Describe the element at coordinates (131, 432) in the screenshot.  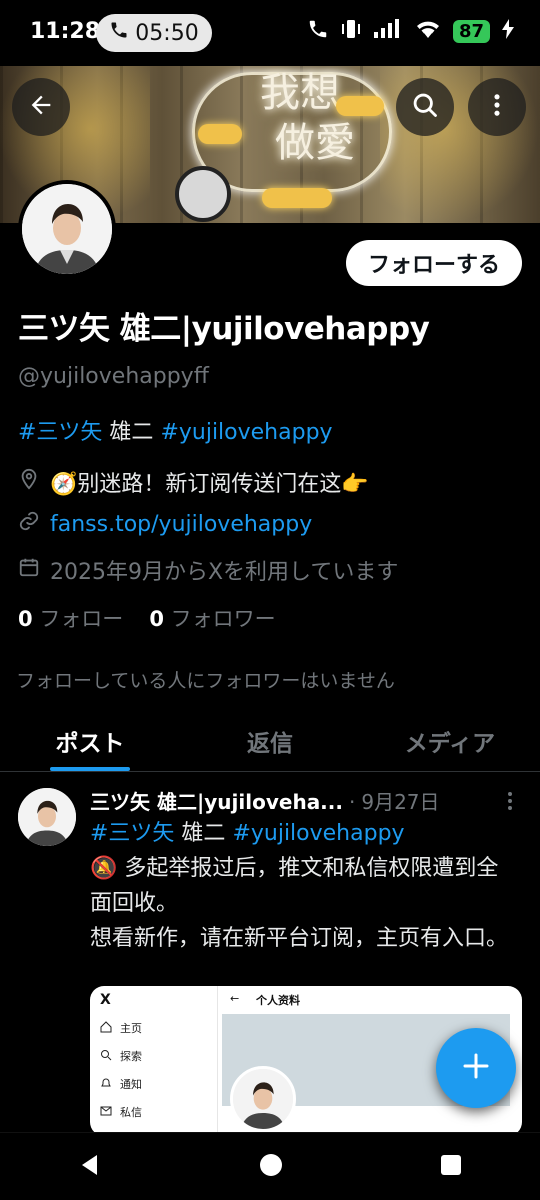
I see `bio-text: 雄二` at that location.